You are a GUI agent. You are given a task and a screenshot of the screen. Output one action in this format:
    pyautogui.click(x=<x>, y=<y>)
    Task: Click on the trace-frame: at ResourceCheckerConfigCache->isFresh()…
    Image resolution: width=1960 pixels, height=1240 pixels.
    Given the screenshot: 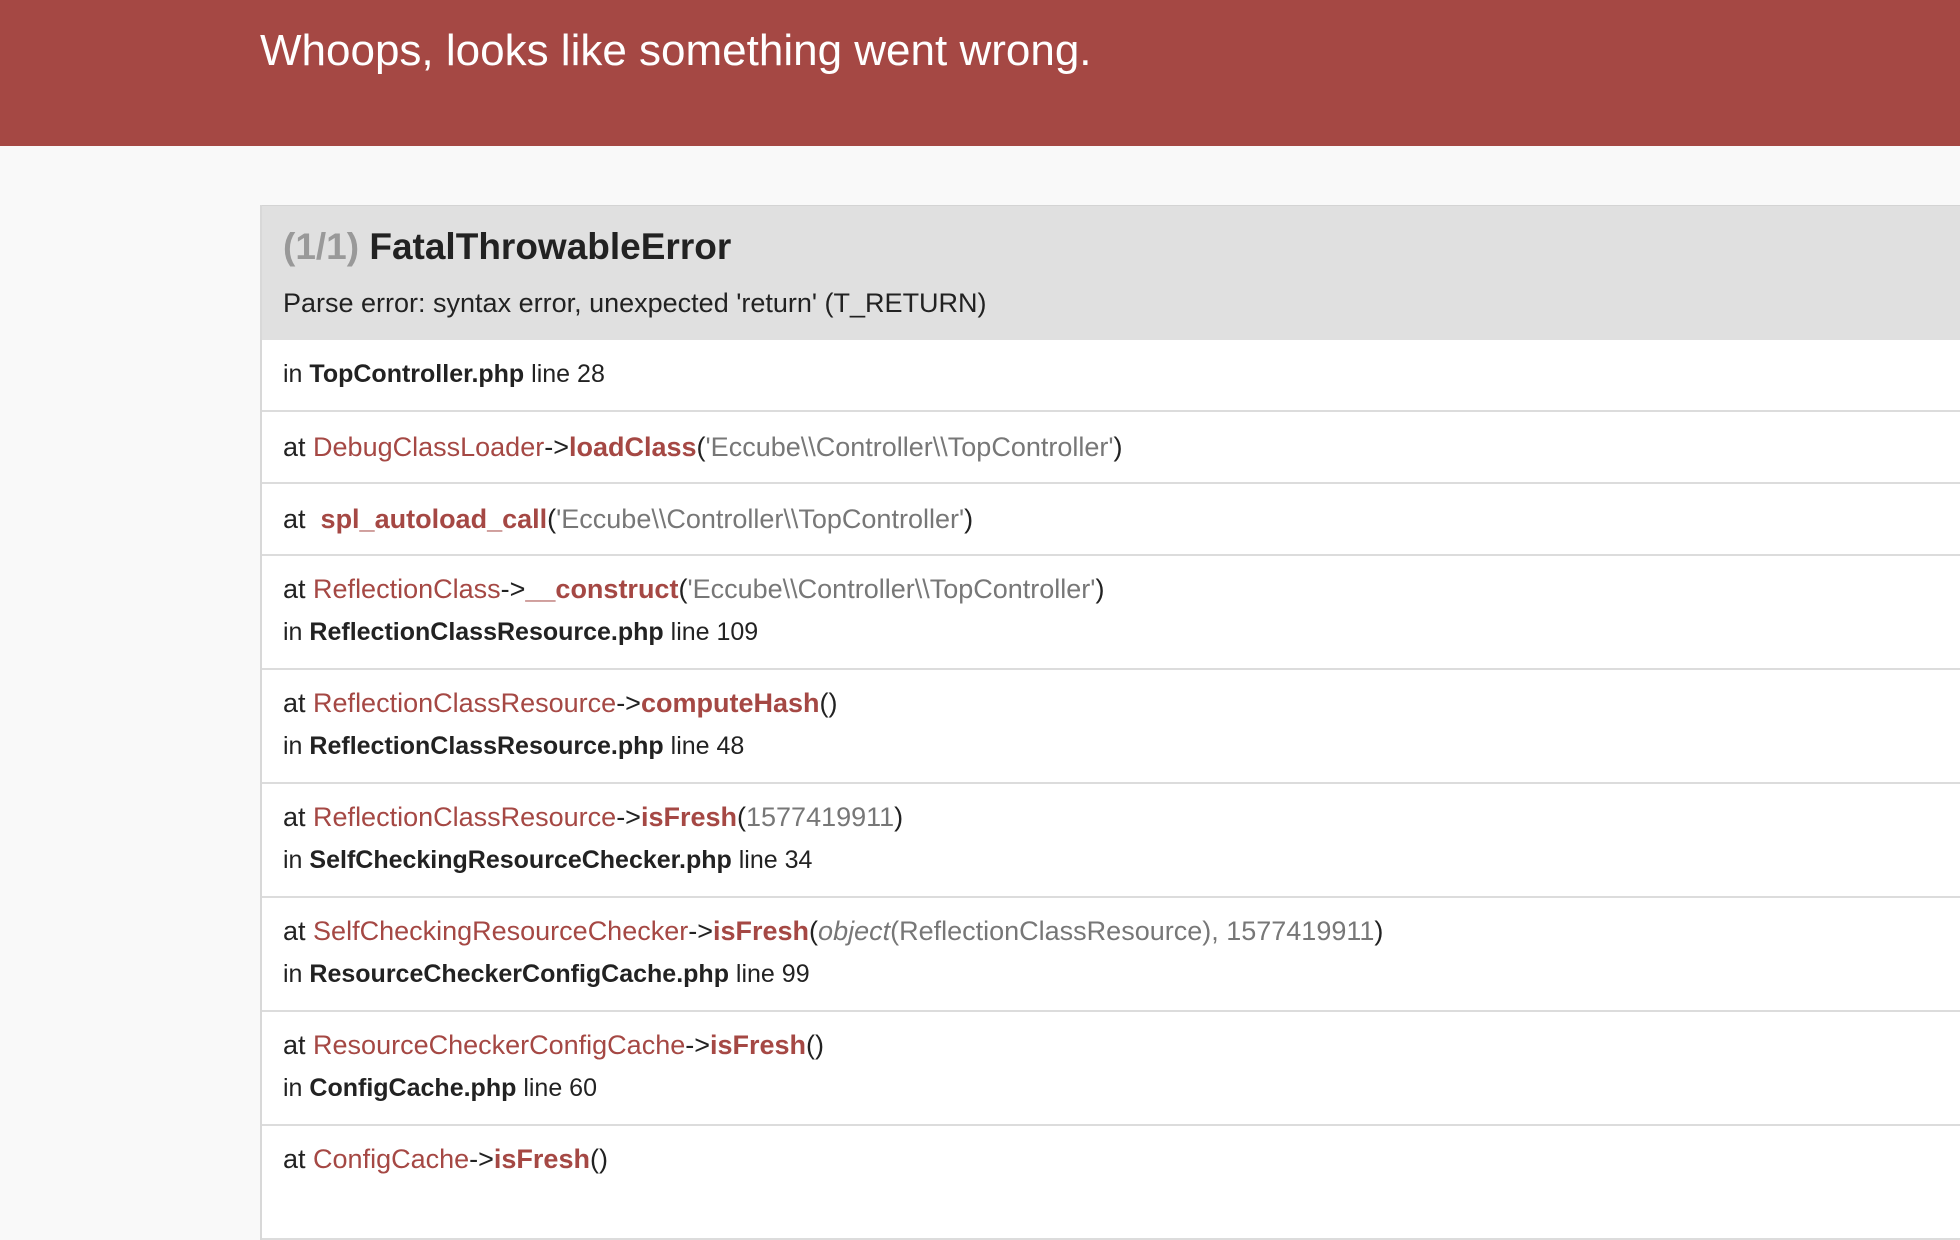 What is the action you would take?
    pyautogui.click(x=1111, y=1069)
    